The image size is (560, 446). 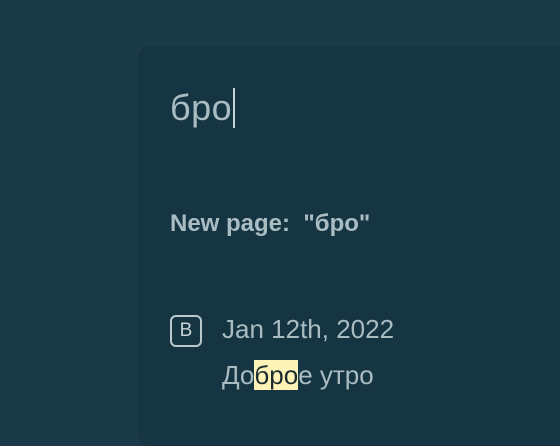 I want to click on block-letter-icon: B, so click(x=186, y=331).